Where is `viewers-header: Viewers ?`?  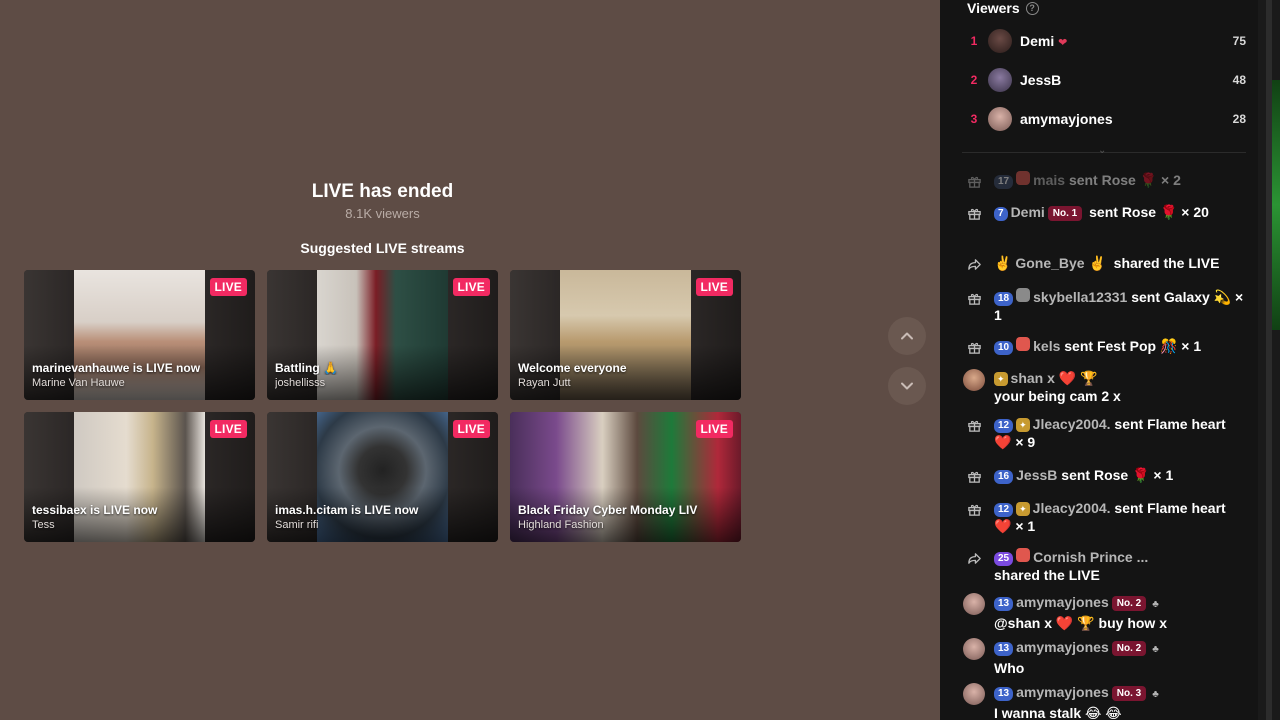
viewers-header: Viewers ? is located at coordinates (1003, 8).